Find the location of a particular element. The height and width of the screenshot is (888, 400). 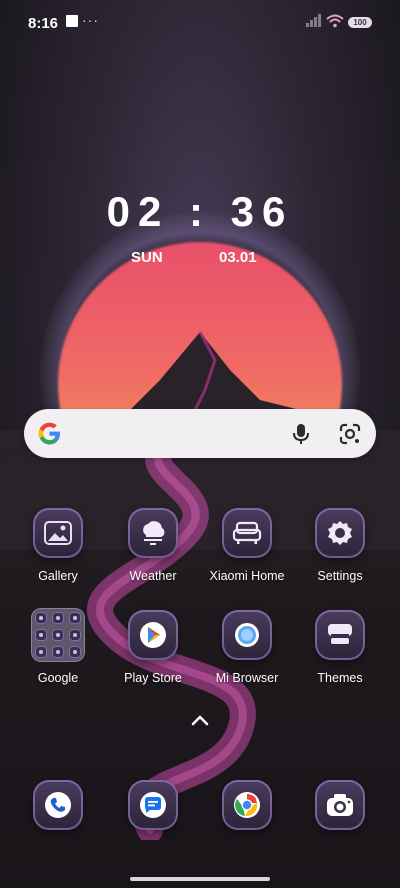

gesture-navigation-bar is located at coordinates (200, 879).